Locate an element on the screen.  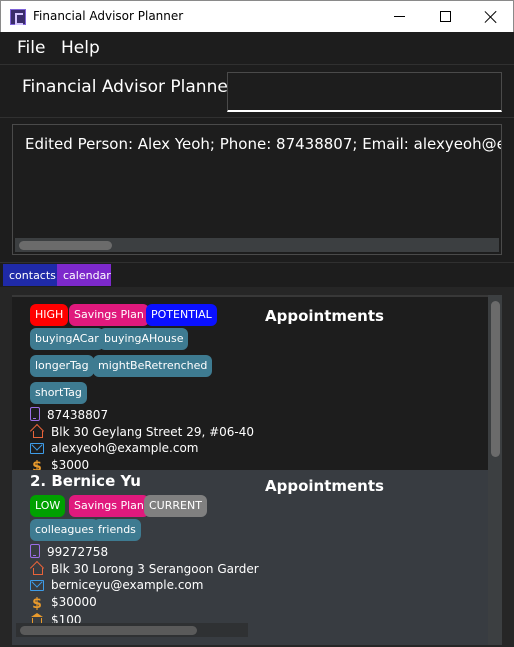
card-scroll-thumb is located at coordinates (108, 630).